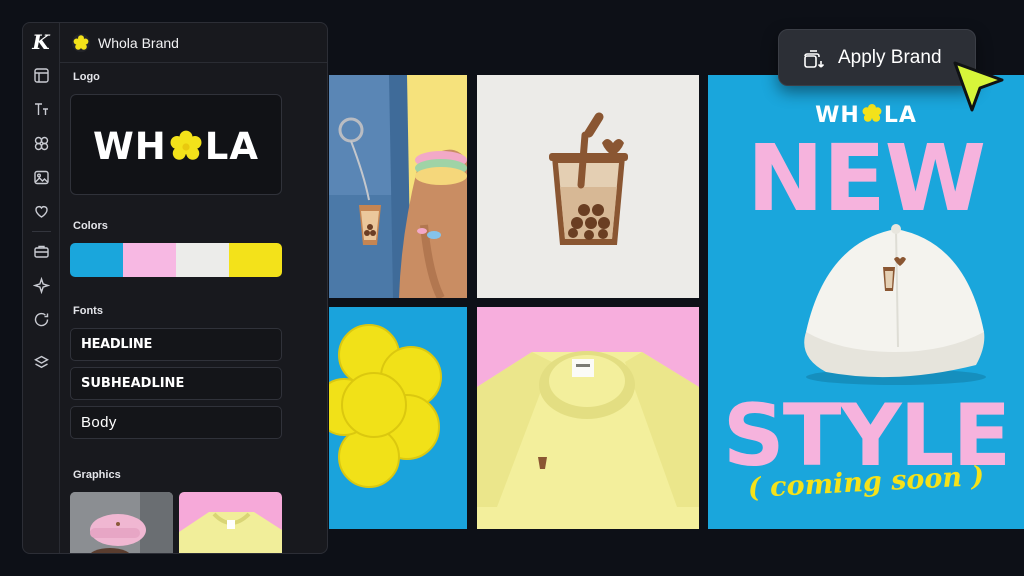  I want to click on color-swatch-pink, so click(149, 260).